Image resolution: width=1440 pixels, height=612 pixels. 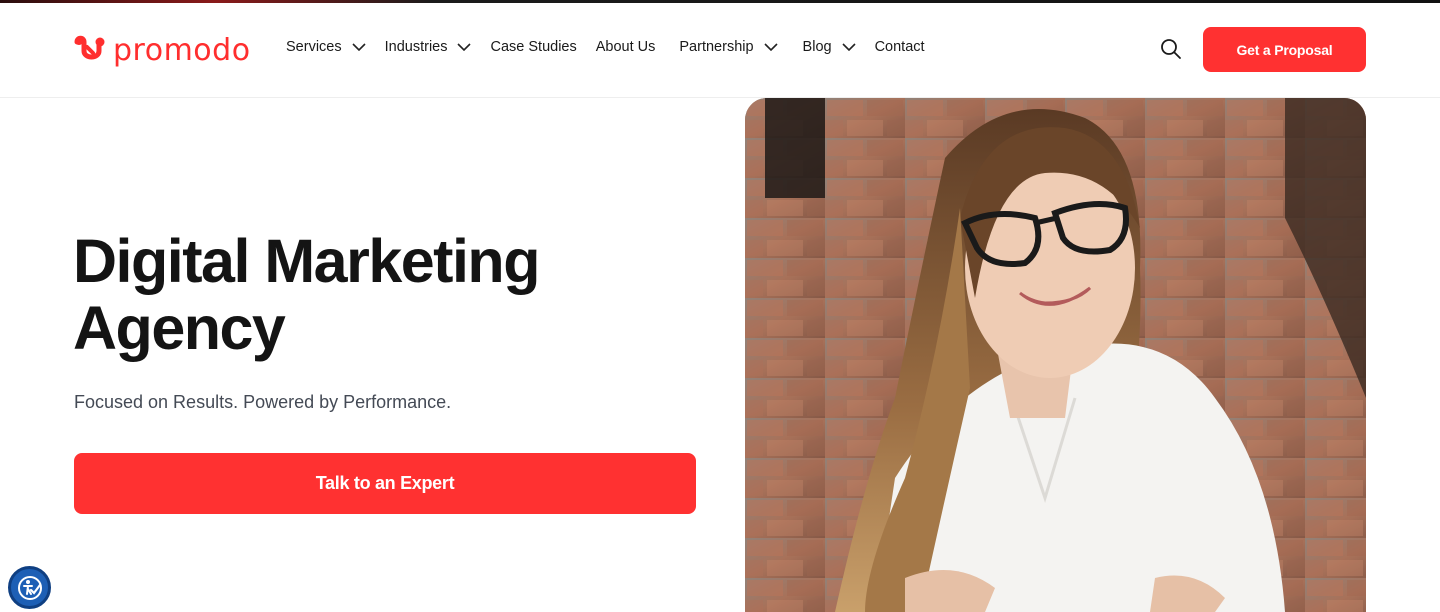 I want to click on brand-name: promodo, so click(x=182, y=50).